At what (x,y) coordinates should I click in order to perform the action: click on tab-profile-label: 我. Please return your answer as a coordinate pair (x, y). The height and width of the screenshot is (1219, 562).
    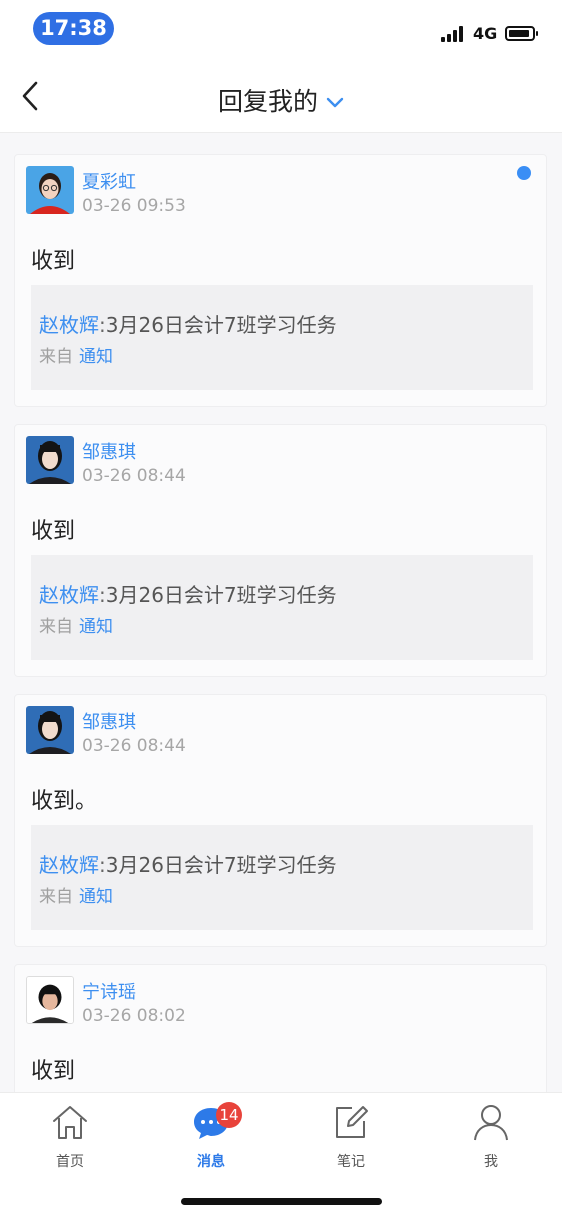
    Looking at the image, I should click on (491, 1162).